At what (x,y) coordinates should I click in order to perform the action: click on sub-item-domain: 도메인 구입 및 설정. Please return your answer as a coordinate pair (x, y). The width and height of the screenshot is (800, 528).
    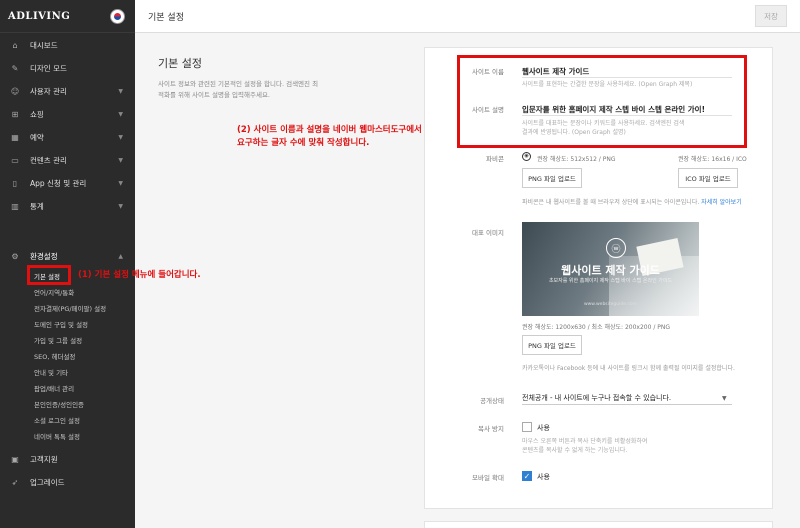
    Looking at the image, I should click on (67, 324).